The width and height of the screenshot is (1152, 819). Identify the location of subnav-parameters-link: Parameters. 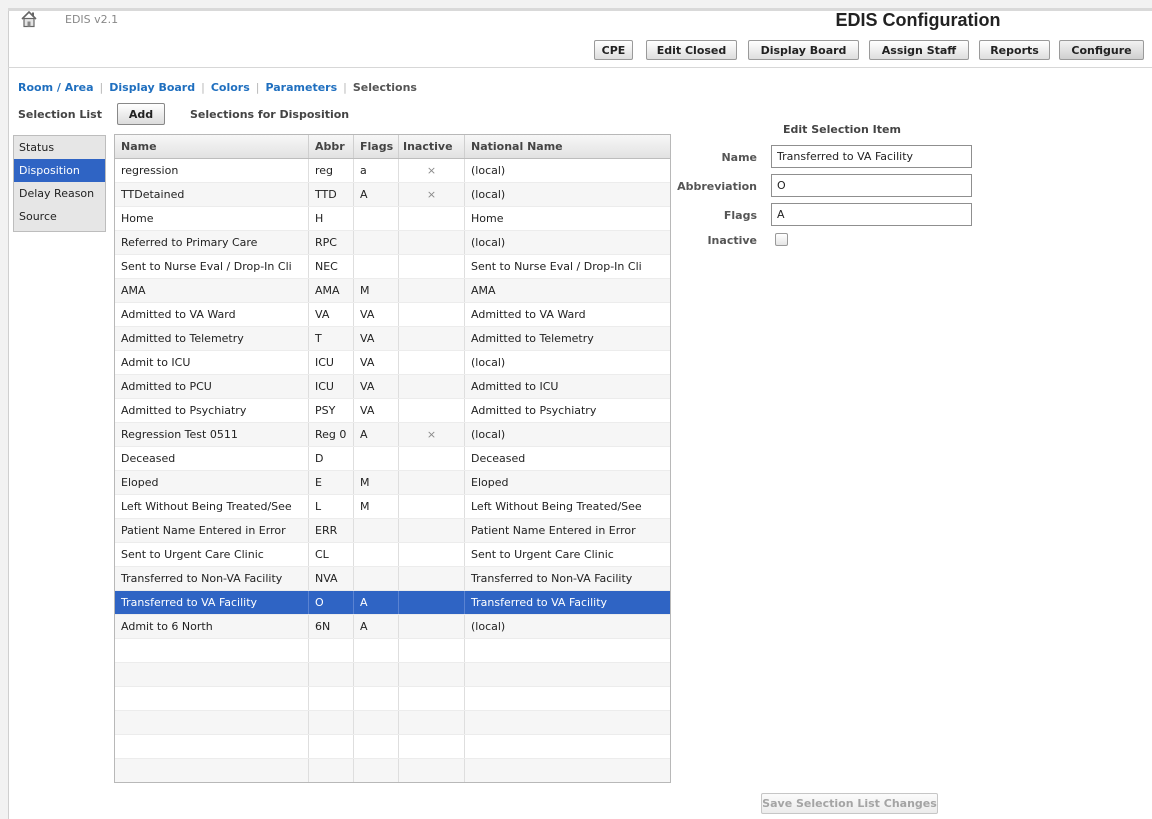
(301, 87).